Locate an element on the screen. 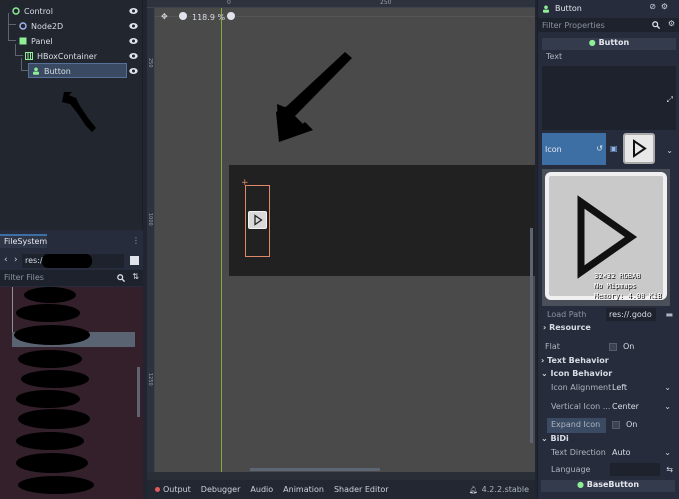 Image resolution: width=679 pixels, height=499 pixels. notification-bell-icon: 🔔︎ is located at coordinates (473, 490).